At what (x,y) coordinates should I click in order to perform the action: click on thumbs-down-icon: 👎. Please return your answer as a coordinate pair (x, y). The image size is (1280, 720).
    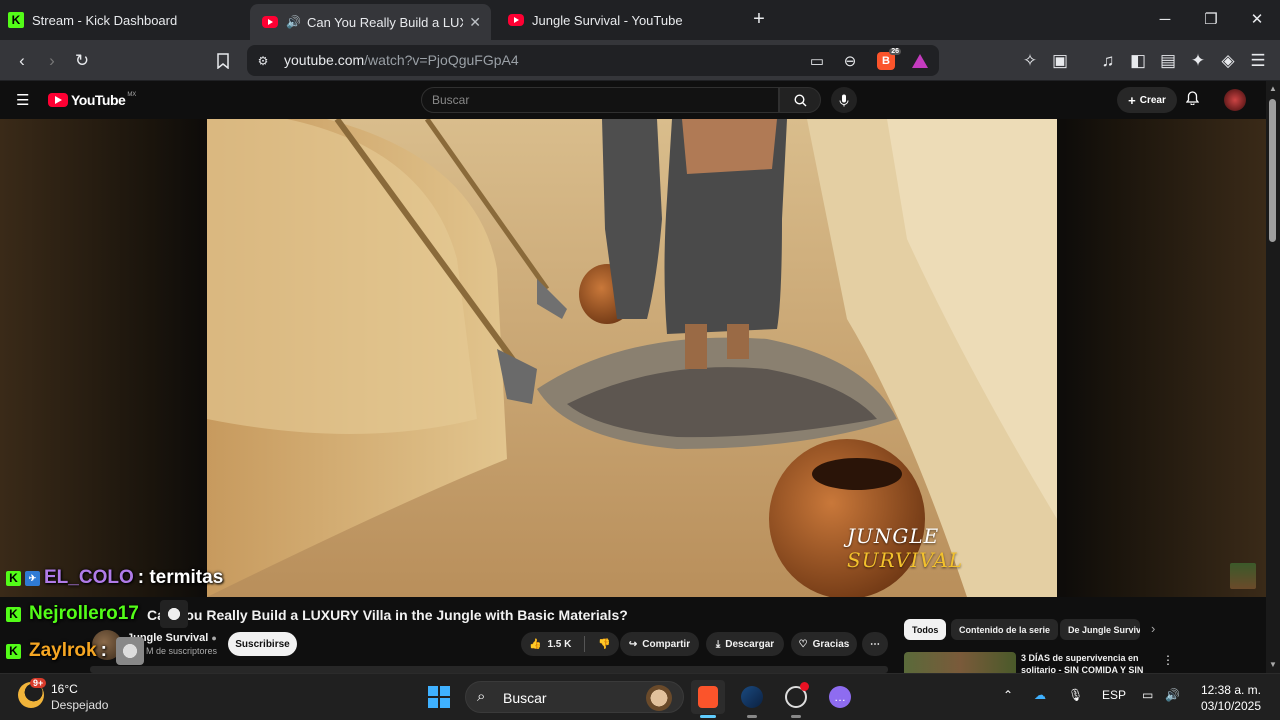
    Looking at the image, I should click on (604, 644).